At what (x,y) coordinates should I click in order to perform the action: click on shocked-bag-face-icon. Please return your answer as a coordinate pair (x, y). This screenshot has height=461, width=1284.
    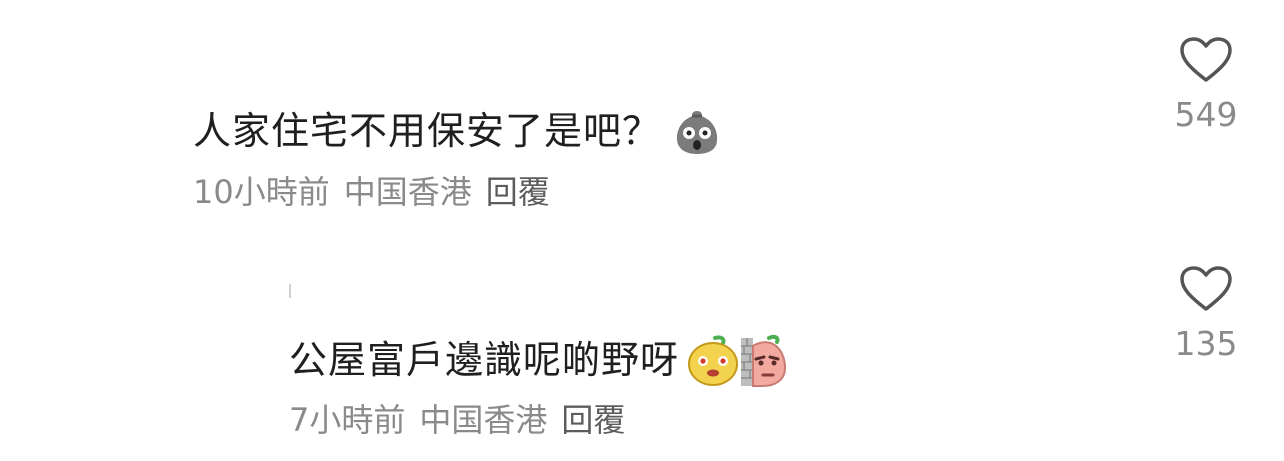
    Looking at the image, I should click on (697, 132).